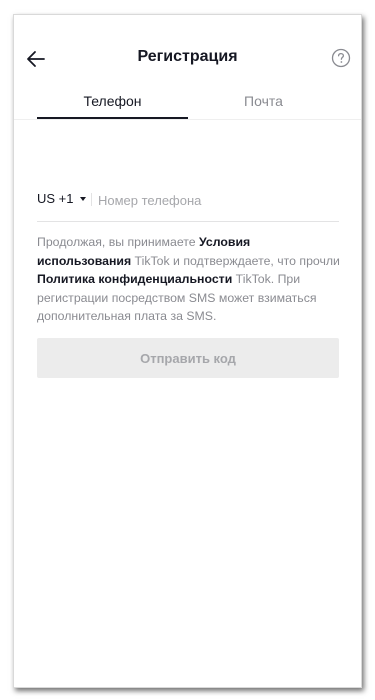  Describe the element at coordinates (112, 118) in the screenshot. I see `active-tab-indicator` at that location.